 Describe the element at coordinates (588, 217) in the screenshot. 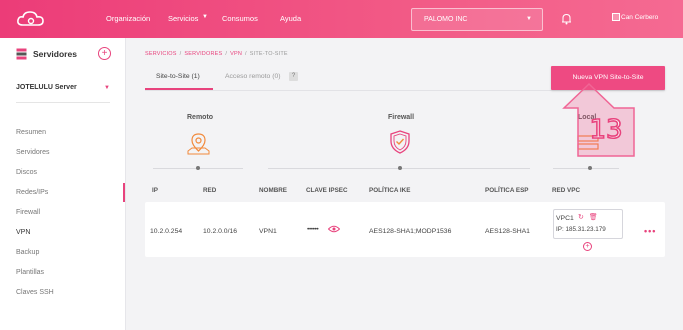

I see `vpc-actions: ↻ 🗑` at that location.